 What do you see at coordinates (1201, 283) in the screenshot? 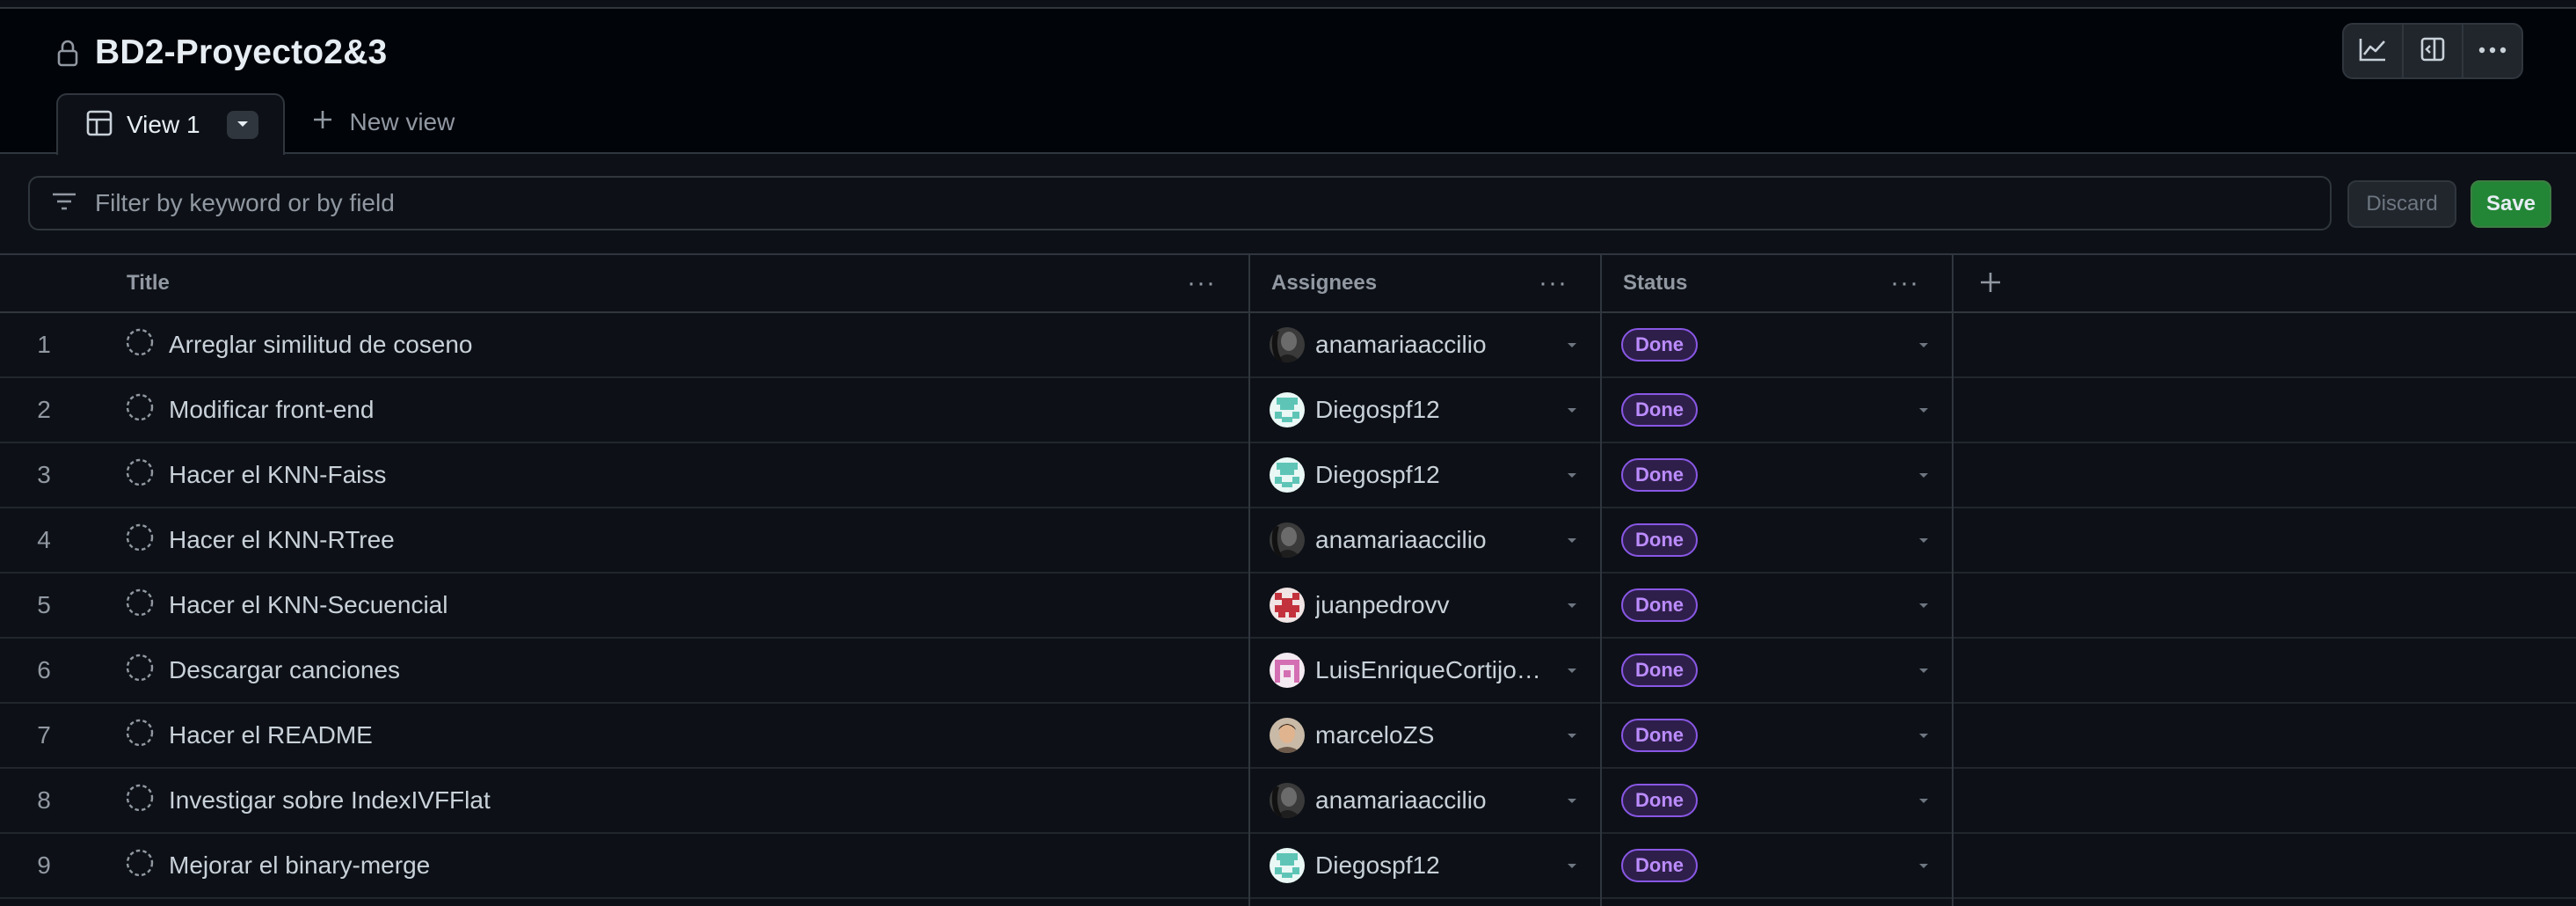
I see `title-column-menu-icon: ···` at bounding box center [1201, 283].